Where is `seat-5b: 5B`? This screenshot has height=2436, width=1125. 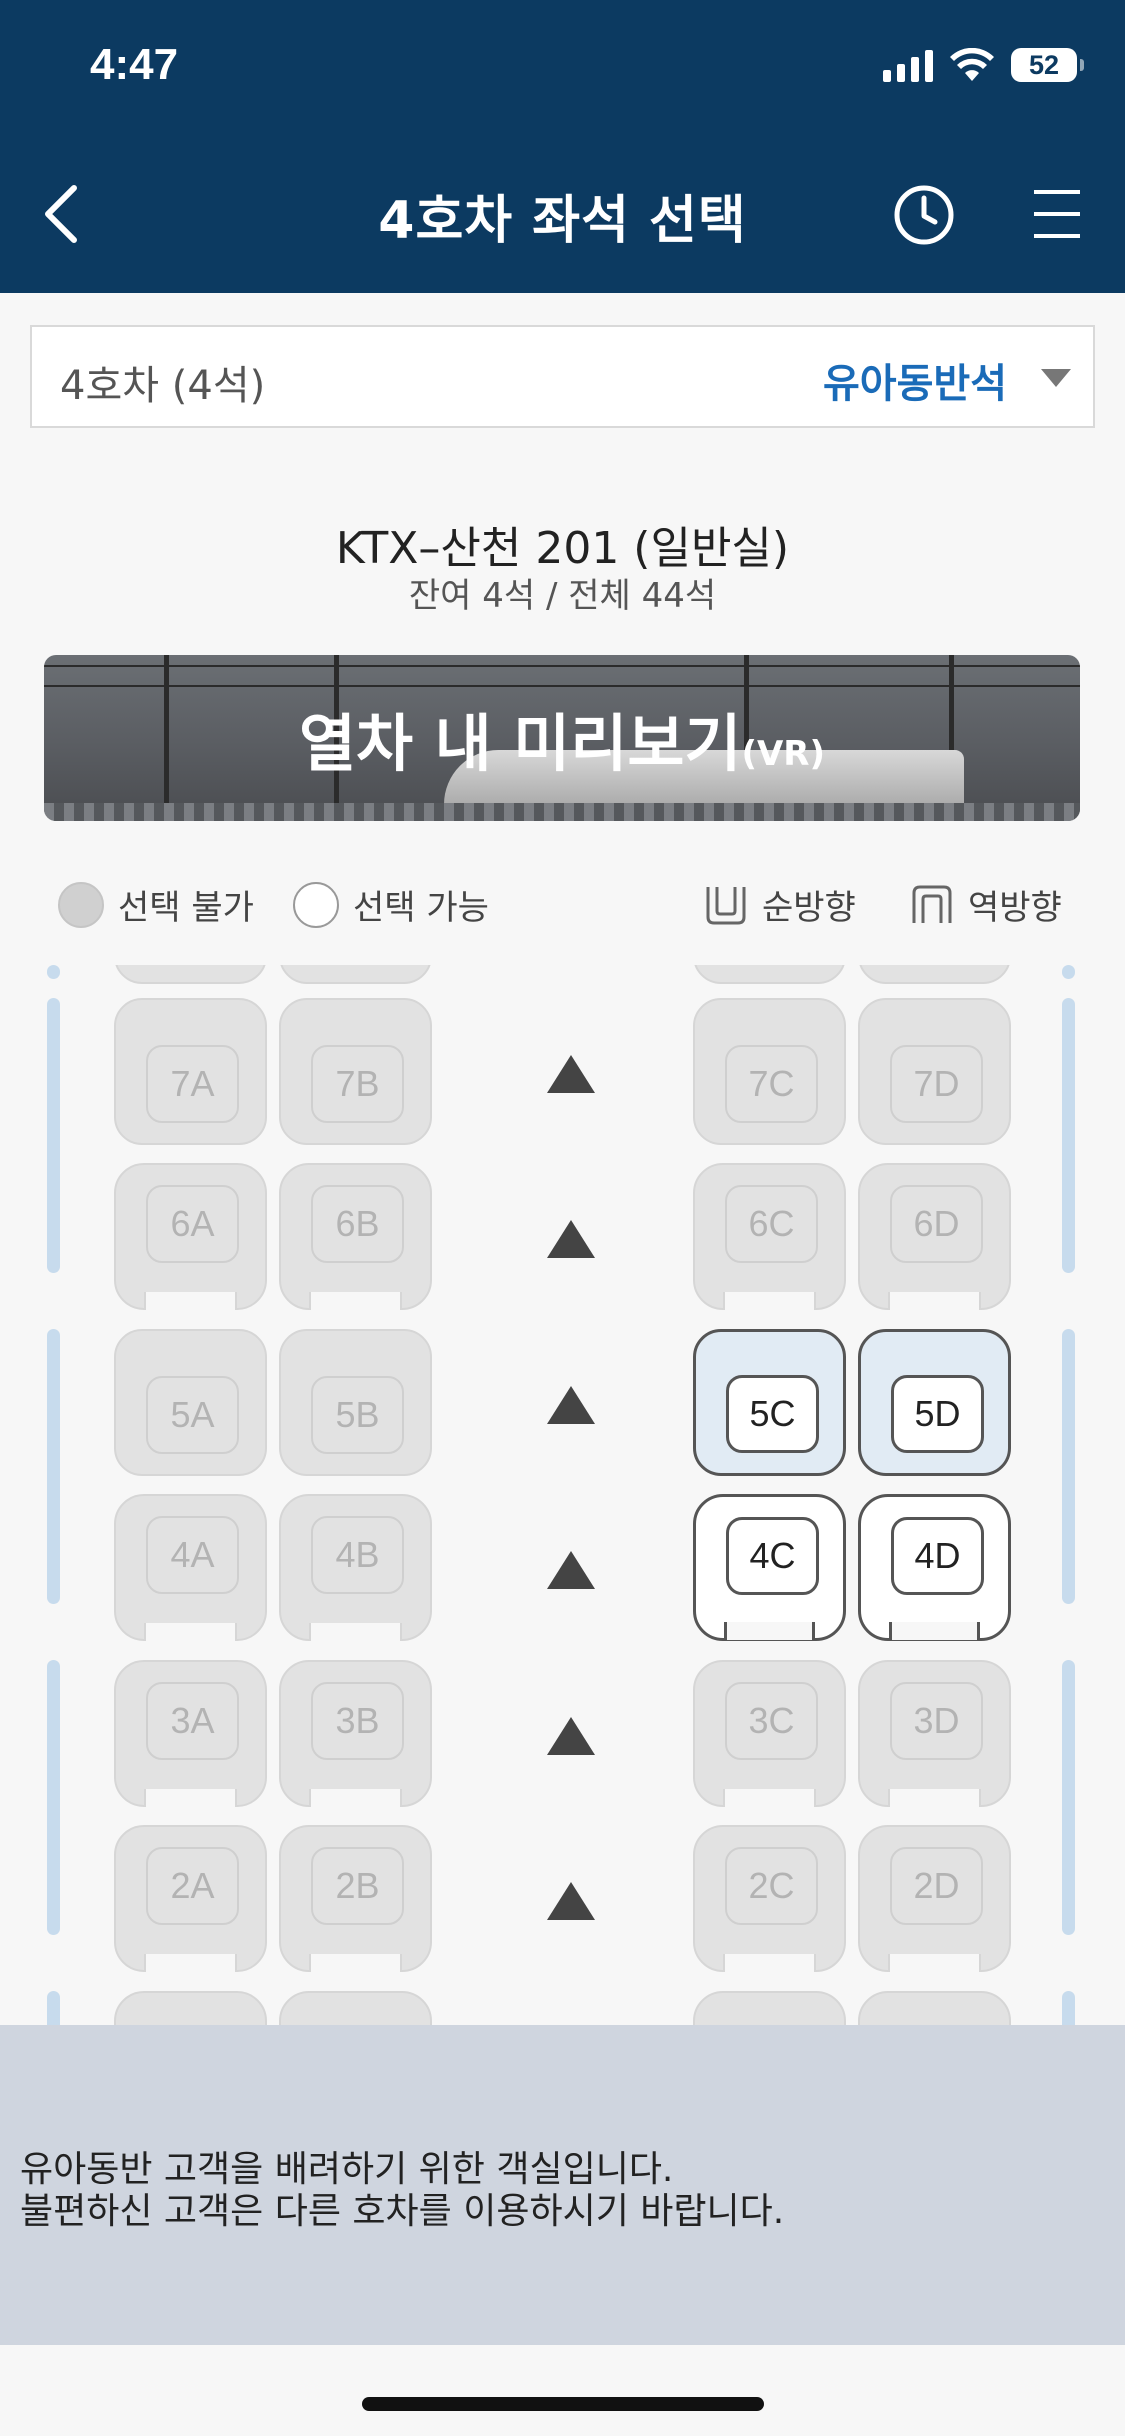 seat-5b: 5B is located at coordinates (355, 1402).